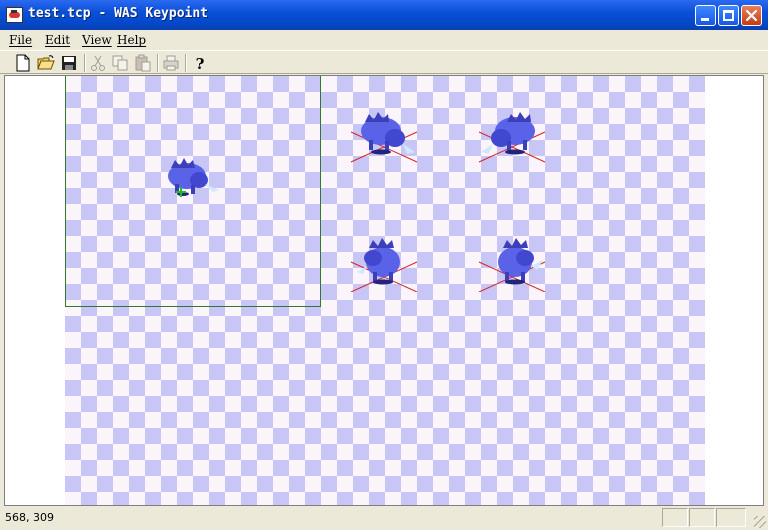 The height and width of the screenshot is (530, 768). Describe the element at coordinates (705, 15) in the screenshot. I see `minimize-button` at that location.